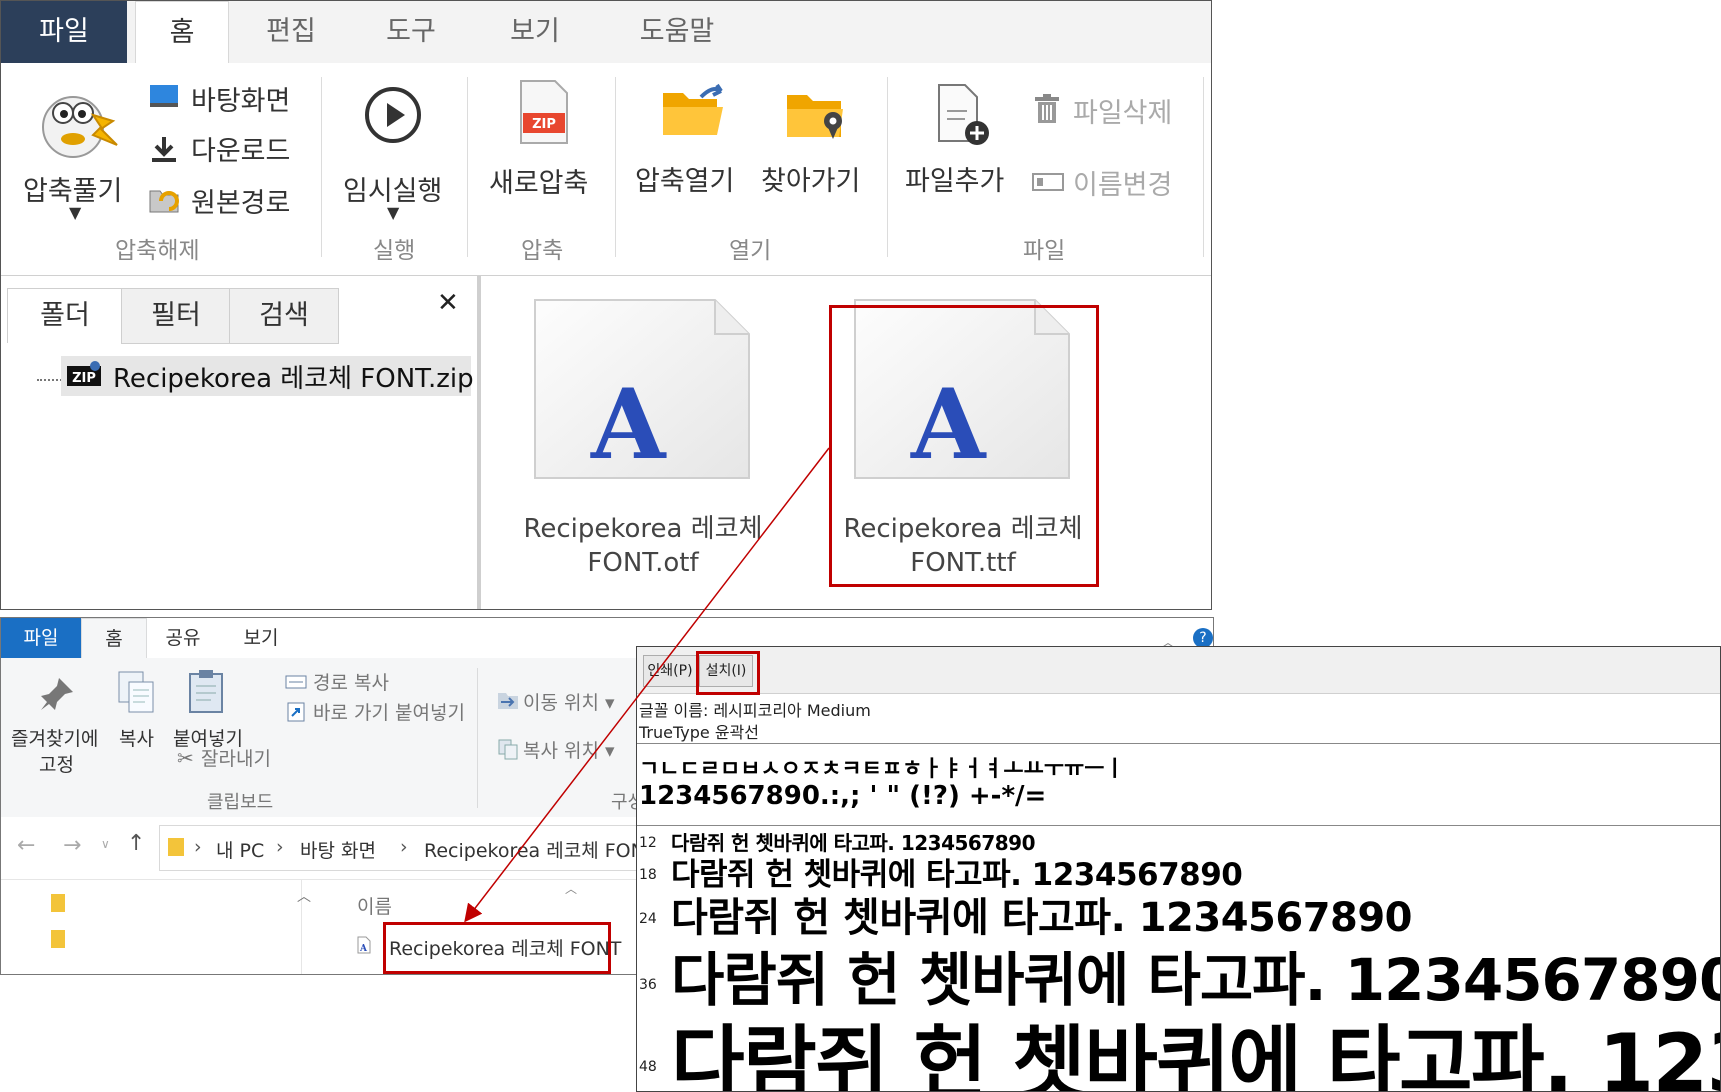 This screenshot has height=1092, width=1721. I want to click on ribbon-tab-bar: 파일 홈 편집 도구 보기 도움말, so click(606, 33).